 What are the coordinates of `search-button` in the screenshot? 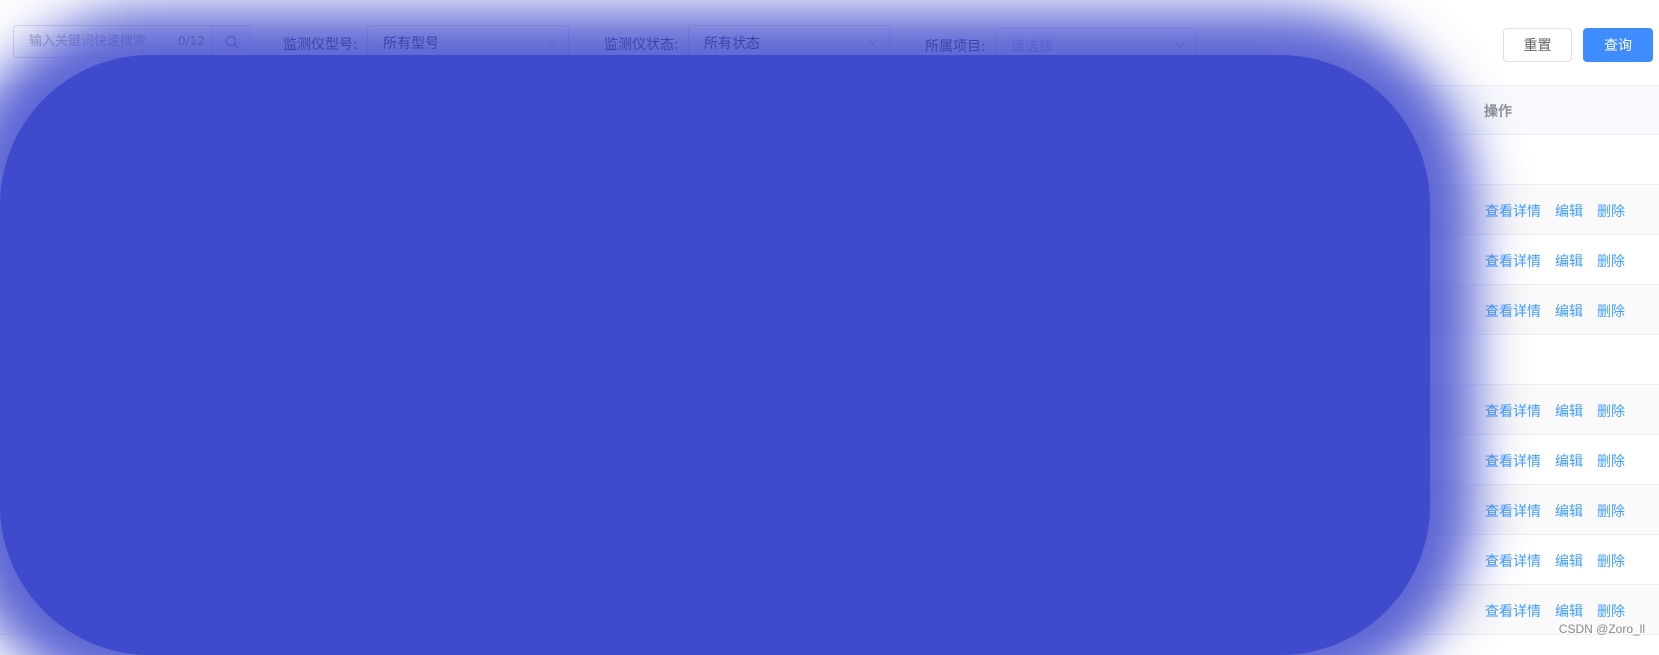 It's located at (231, 41).